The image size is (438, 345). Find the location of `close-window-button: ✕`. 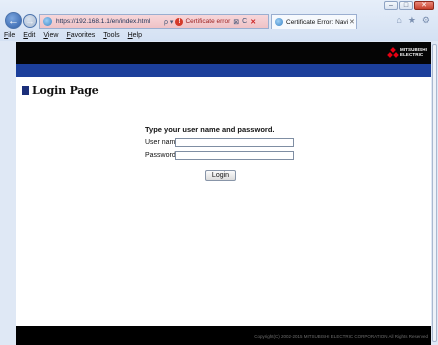

close-window-button: ✕ is located at coordinates (424, 5).